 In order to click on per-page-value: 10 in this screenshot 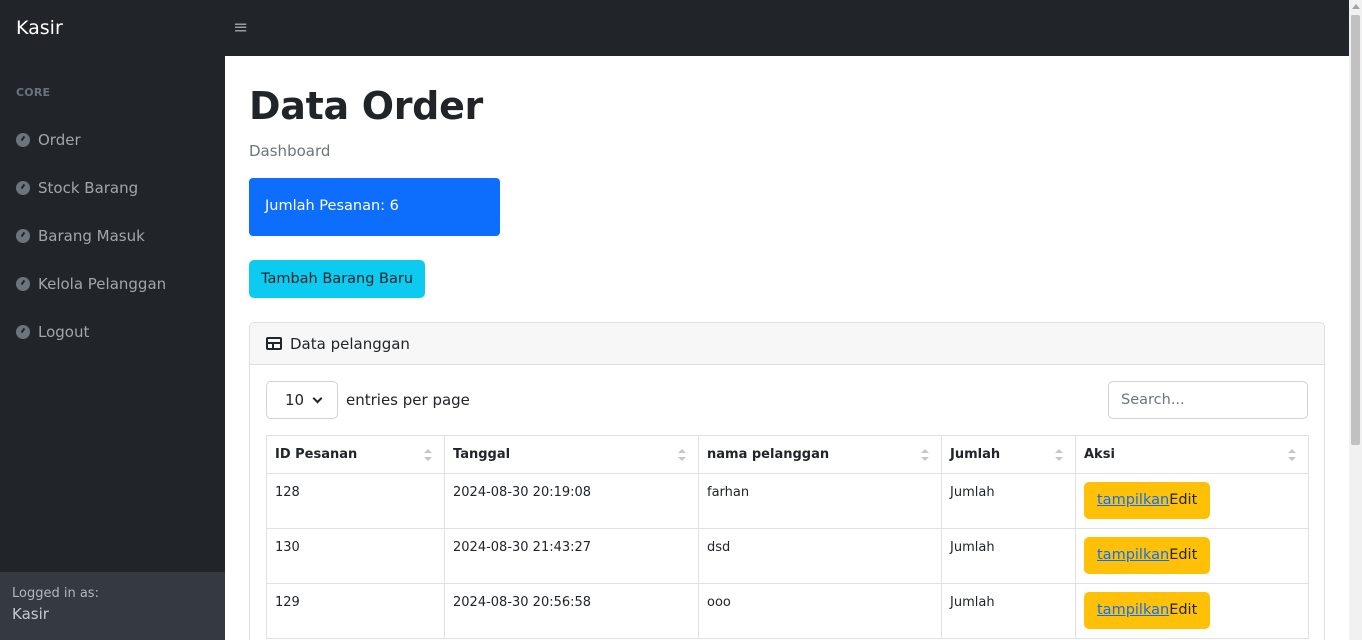, I will do `click(295, 400)`.